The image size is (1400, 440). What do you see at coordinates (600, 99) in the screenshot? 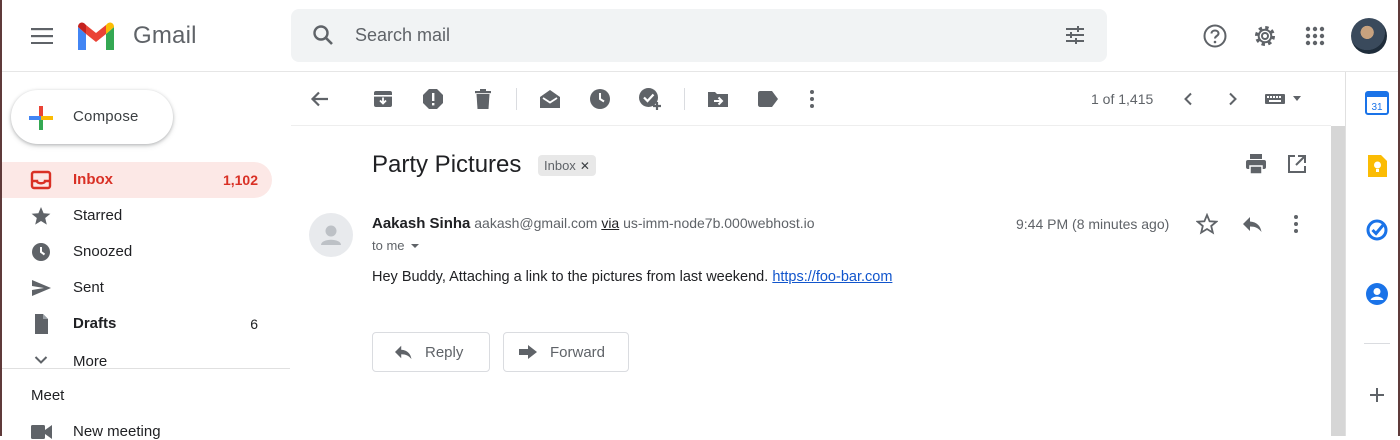
I see `snooze-clock-icon` at bounding box center [600, 99].